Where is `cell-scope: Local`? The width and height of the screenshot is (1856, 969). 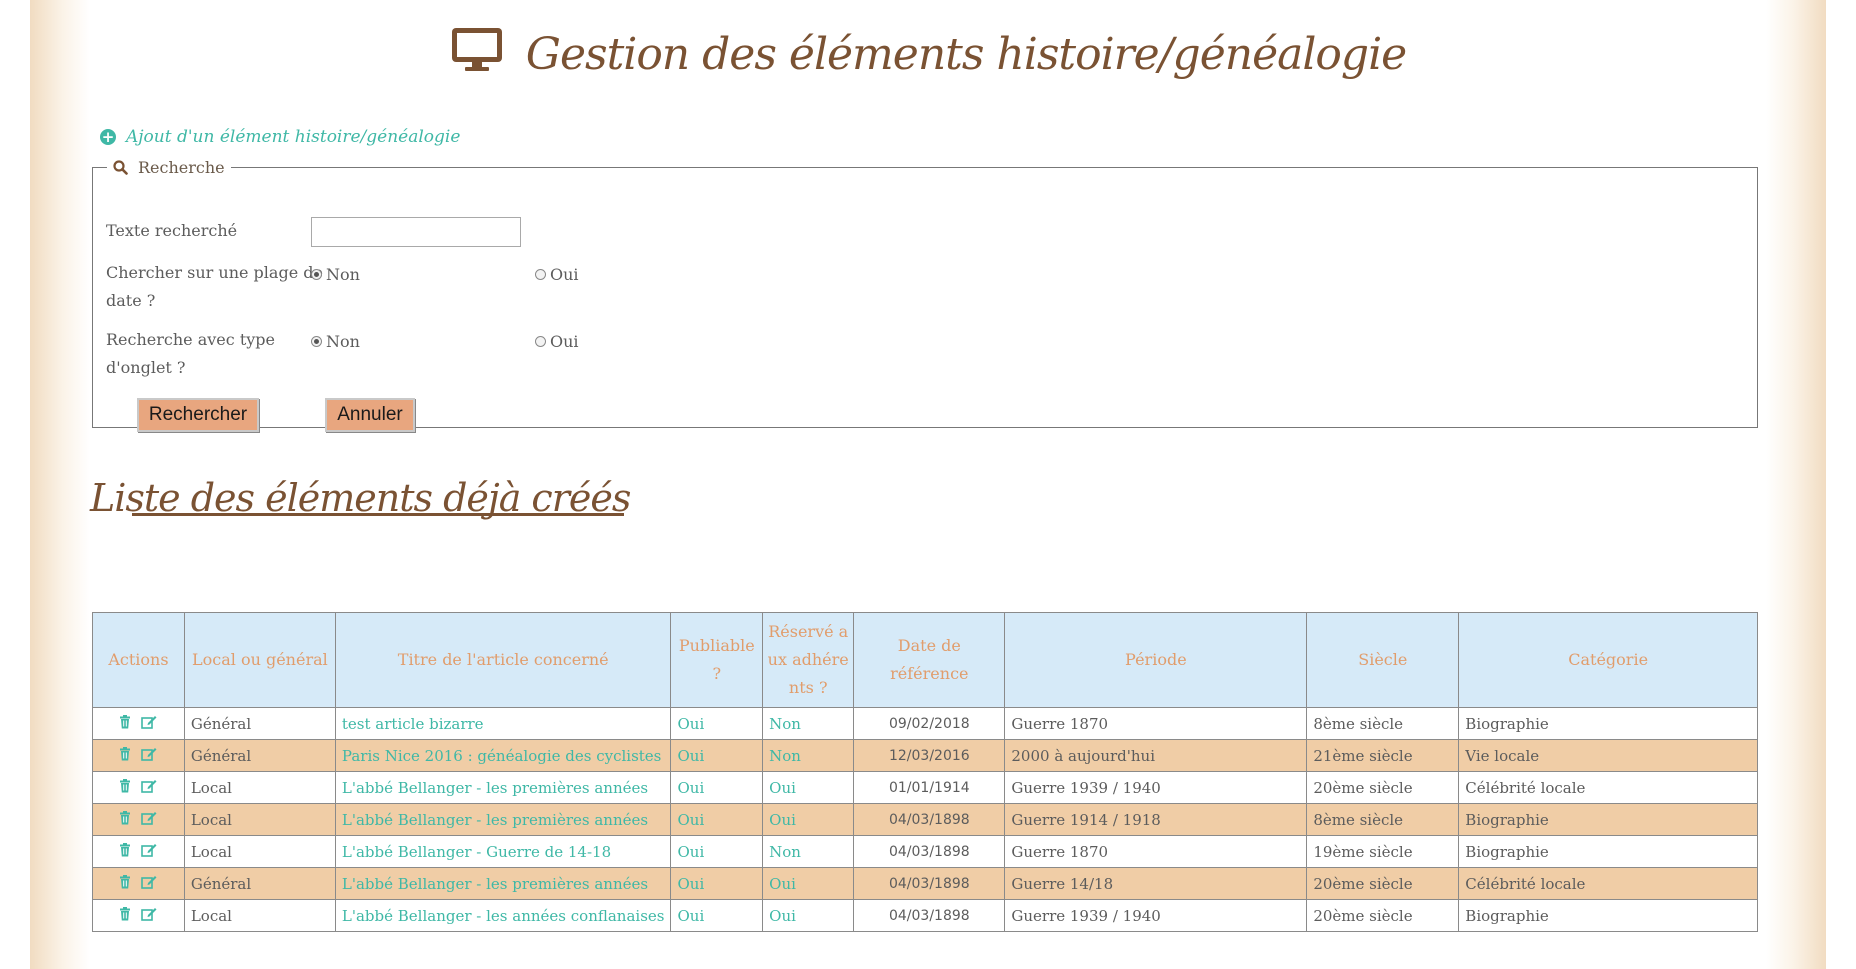
cell-scope: Local is located at coordinates (259, 915).